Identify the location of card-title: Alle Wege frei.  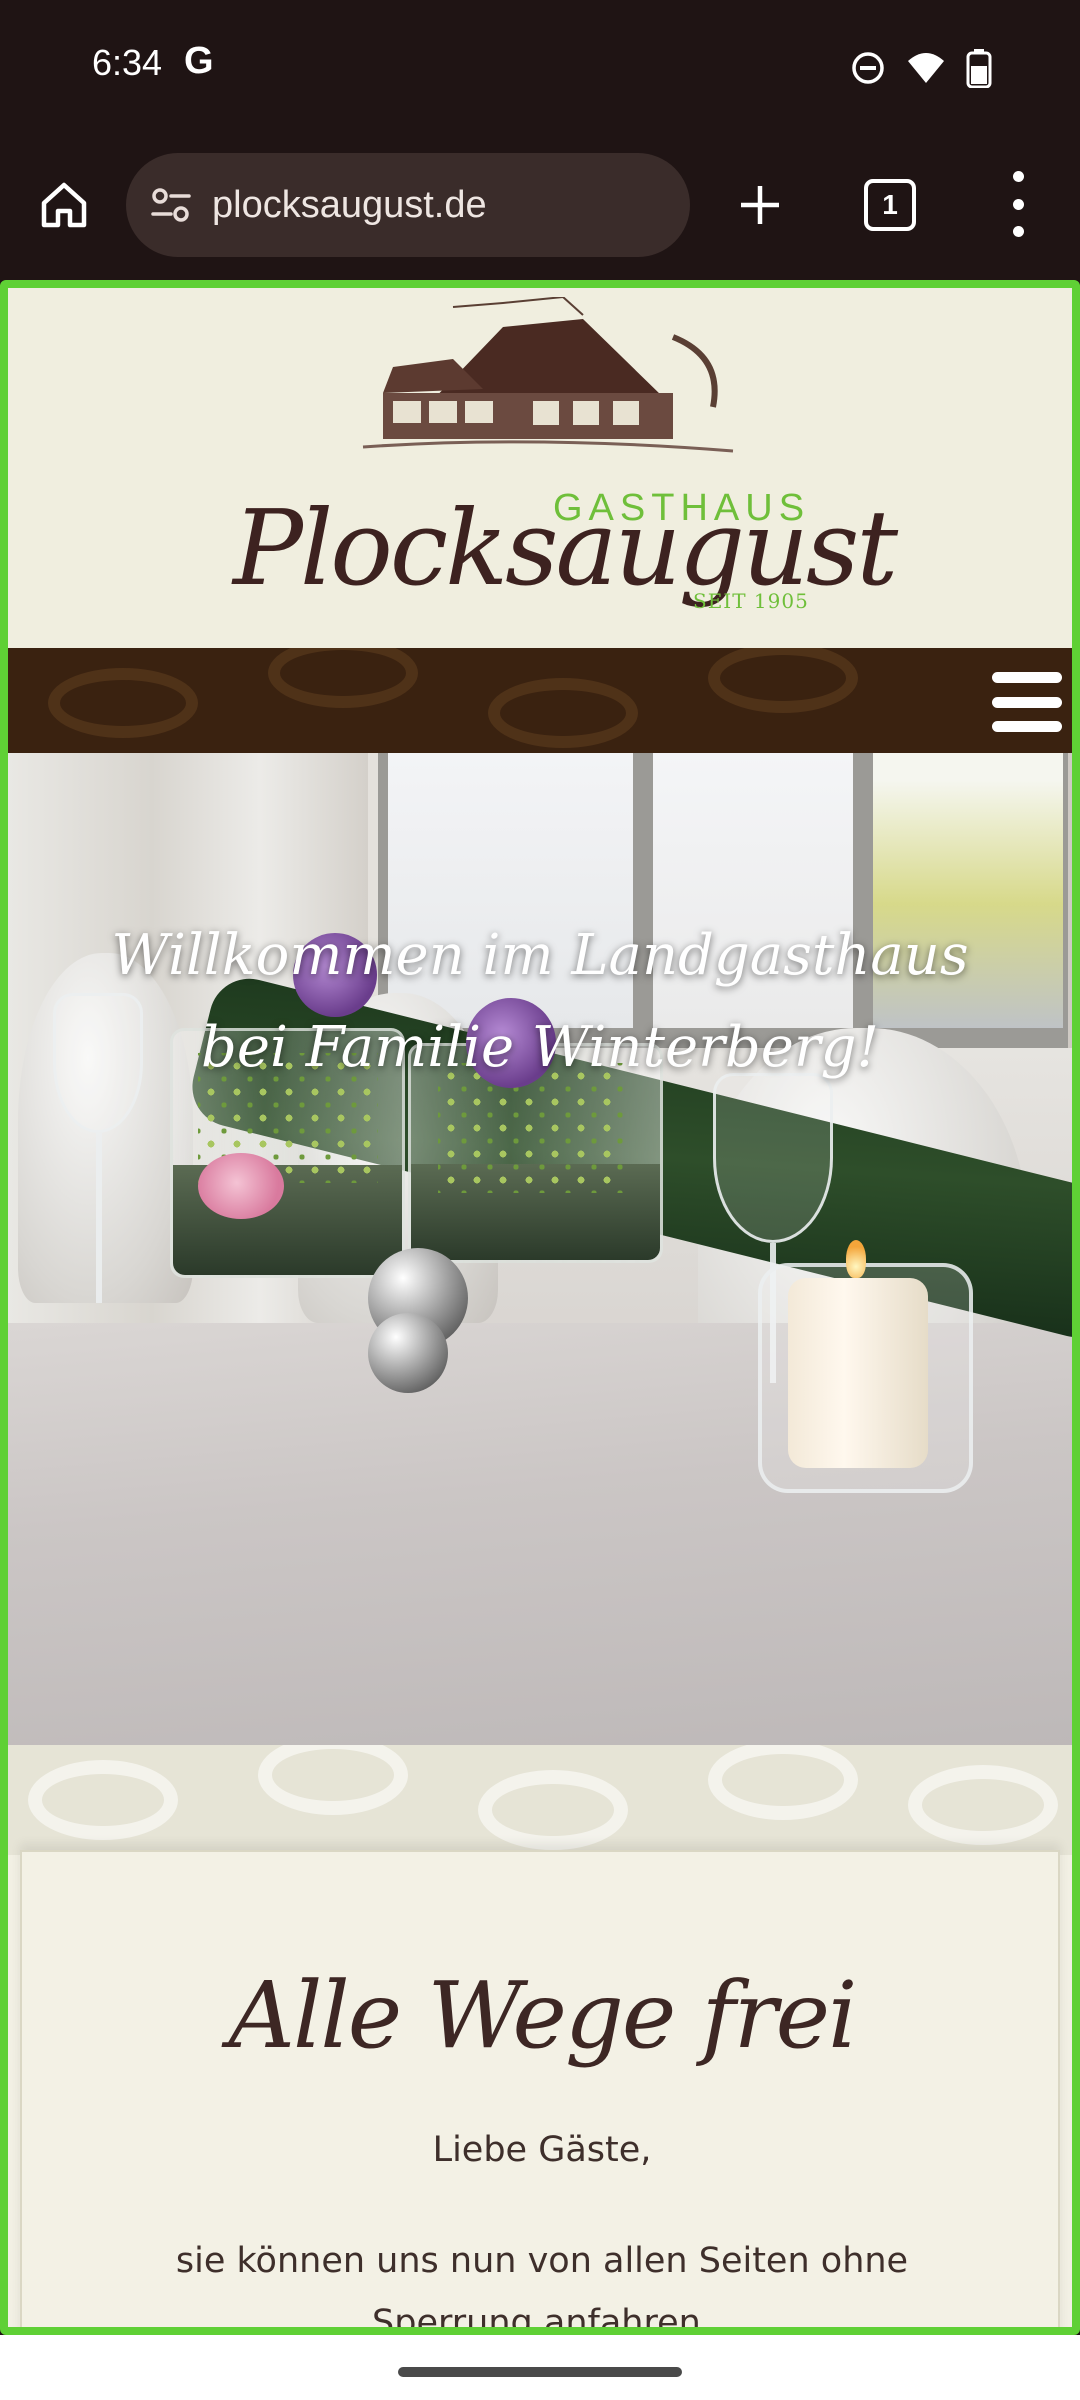
(543, 2015).